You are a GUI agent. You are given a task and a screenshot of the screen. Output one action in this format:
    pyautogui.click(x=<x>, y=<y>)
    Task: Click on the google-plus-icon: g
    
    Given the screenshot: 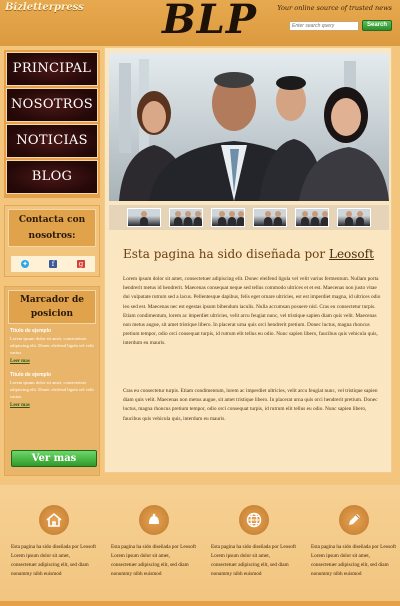 What is the action you would take?
    pyautogui.click(x=81, y=264)
    